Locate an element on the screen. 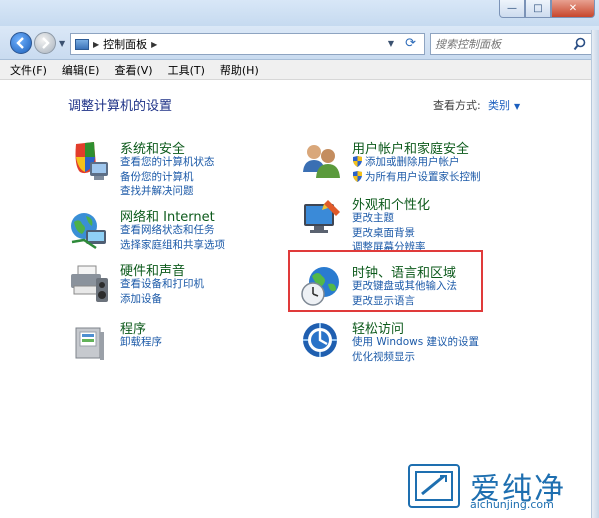 This screenshot has width=599, height=518. link-view-computer-status: 查看您的计算机状态 is located at coordinates (167, 162).